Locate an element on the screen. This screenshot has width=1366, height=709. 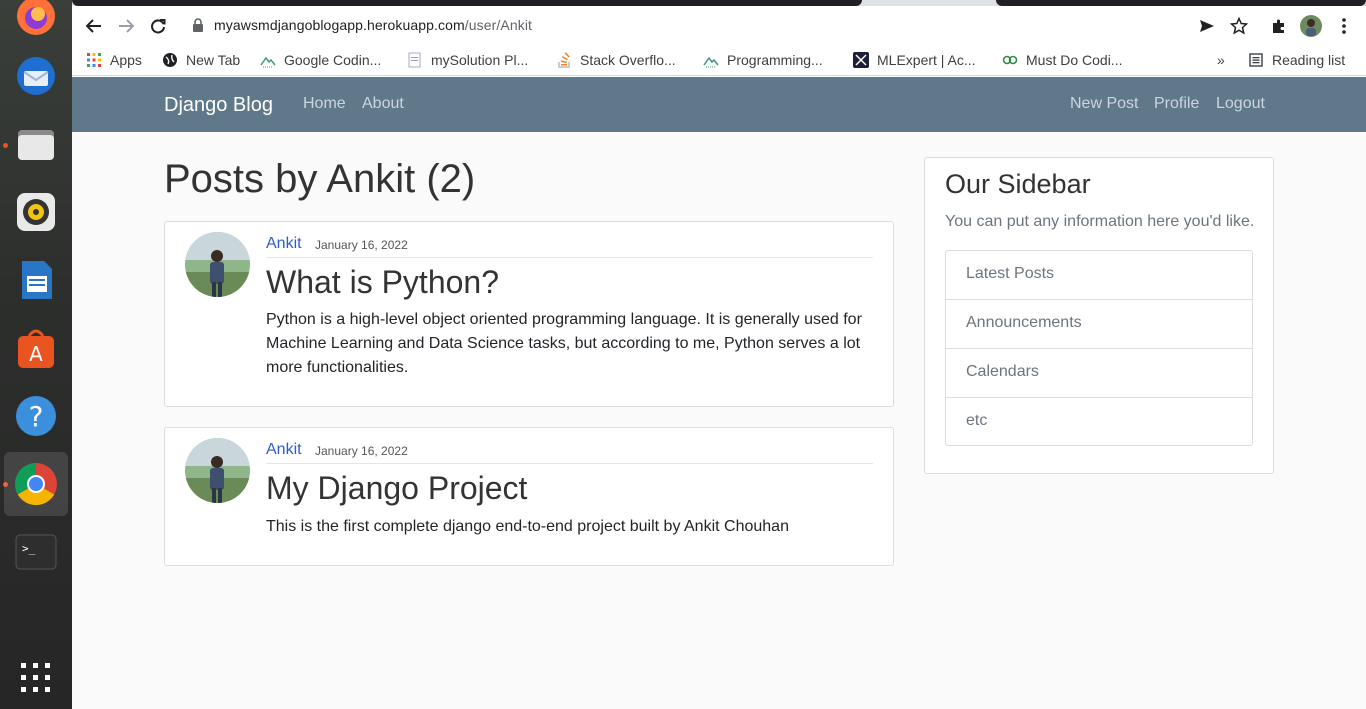
bookmarks-overflow-button: » is located at coordinates (1221, 60).